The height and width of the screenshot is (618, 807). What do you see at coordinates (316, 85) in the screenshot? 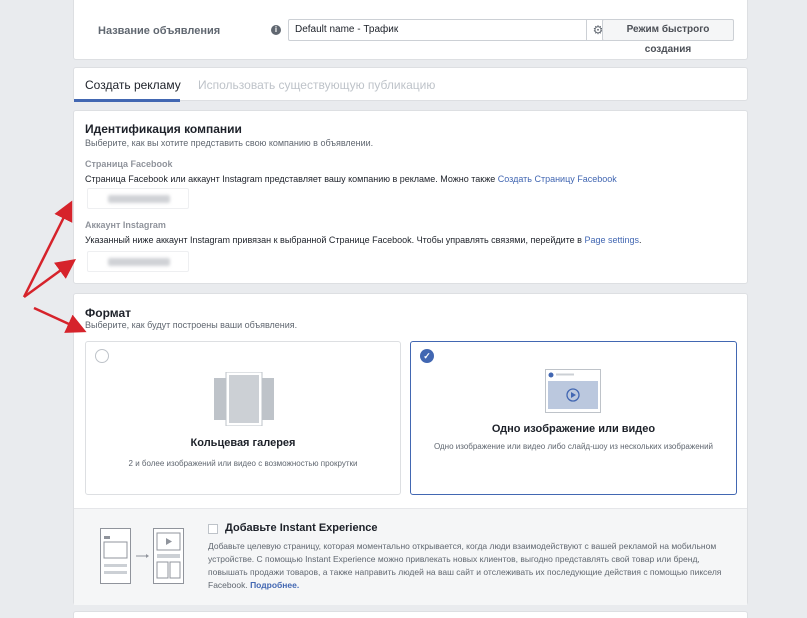
I see `tab-existing-post: Использовать существующую публикацию` at bounding box center [316, 85].